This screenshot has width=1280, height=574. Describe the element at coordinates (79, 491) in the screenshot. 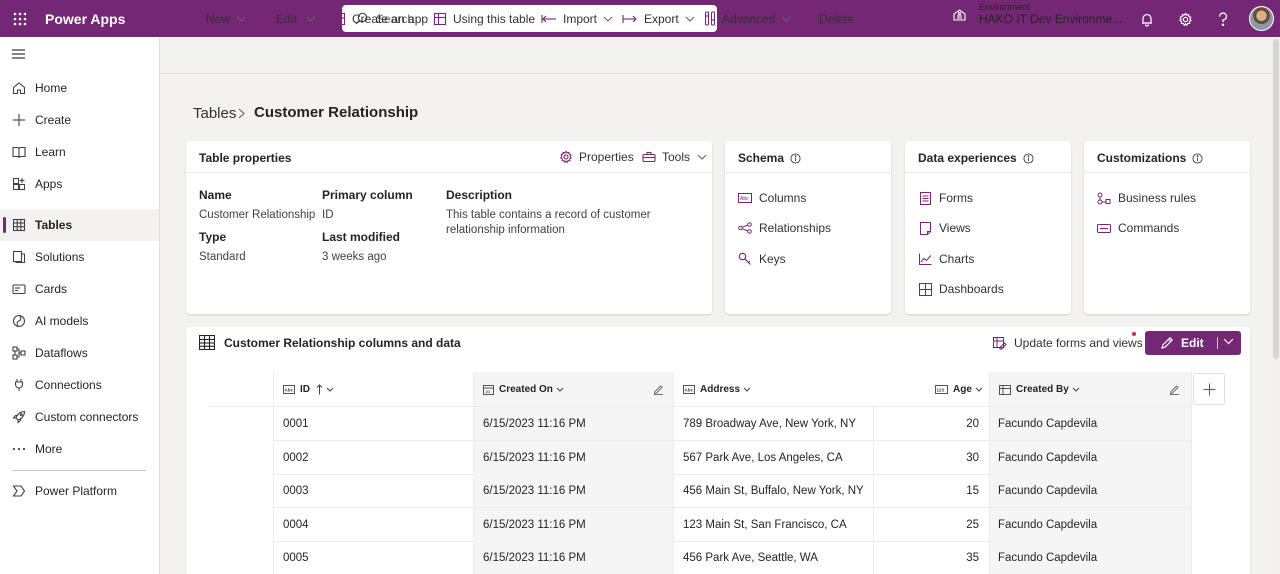

I see `sidebar-item-power-platform: Power Platform` at that location.